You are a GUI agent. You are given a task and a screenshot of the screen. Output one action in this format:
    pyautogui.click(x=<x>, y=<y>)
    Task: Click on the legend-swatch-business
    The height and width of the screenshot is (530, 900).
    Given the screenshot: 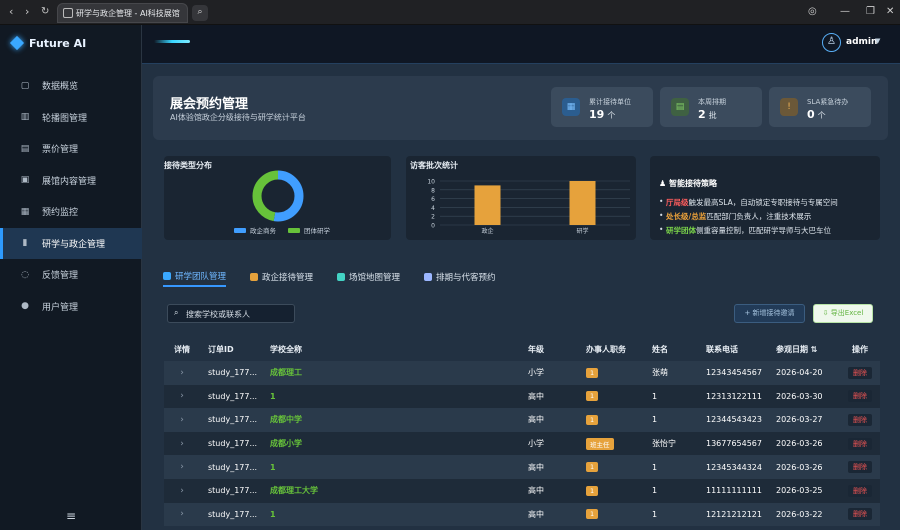 What is the action you would take?
    pyautogui.click(x=240, y=230)
    